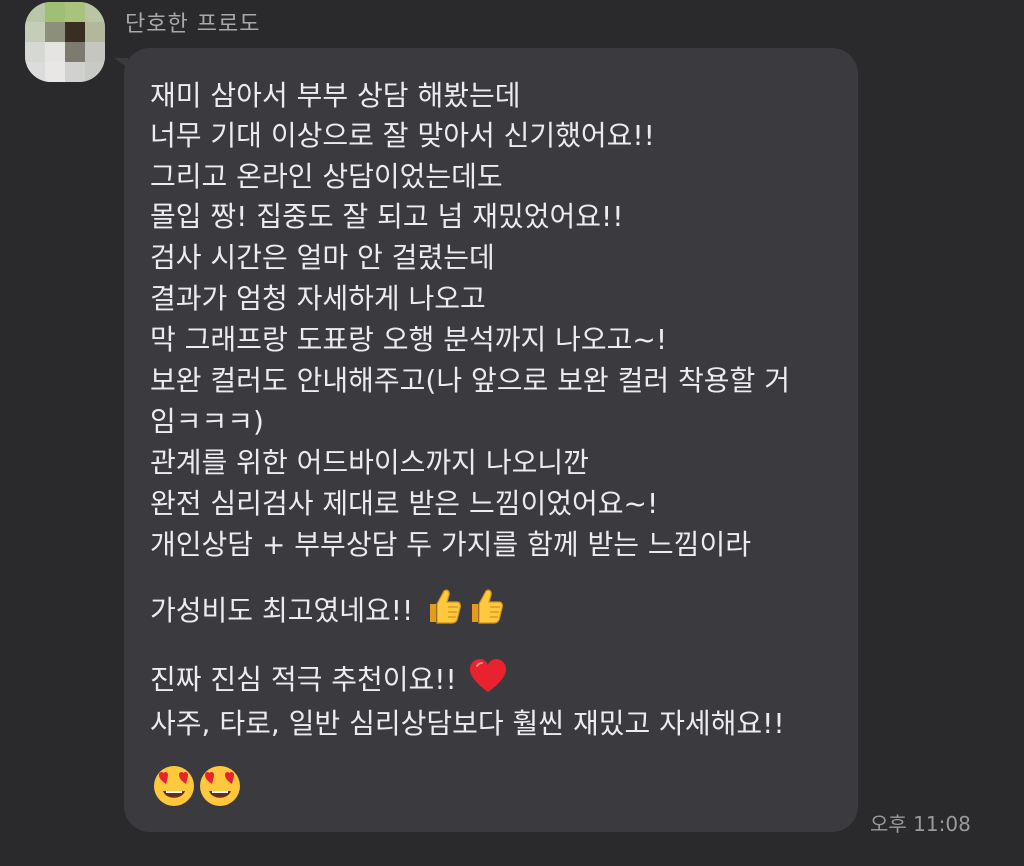 The width and height of the screenshot is (1024, 866). Describe the element at coordinates (387, 216) in the screenshot. I see `message-line: 몰입 짱! 집중도 잘 되고 넘 재밌었어요!!` at that location.